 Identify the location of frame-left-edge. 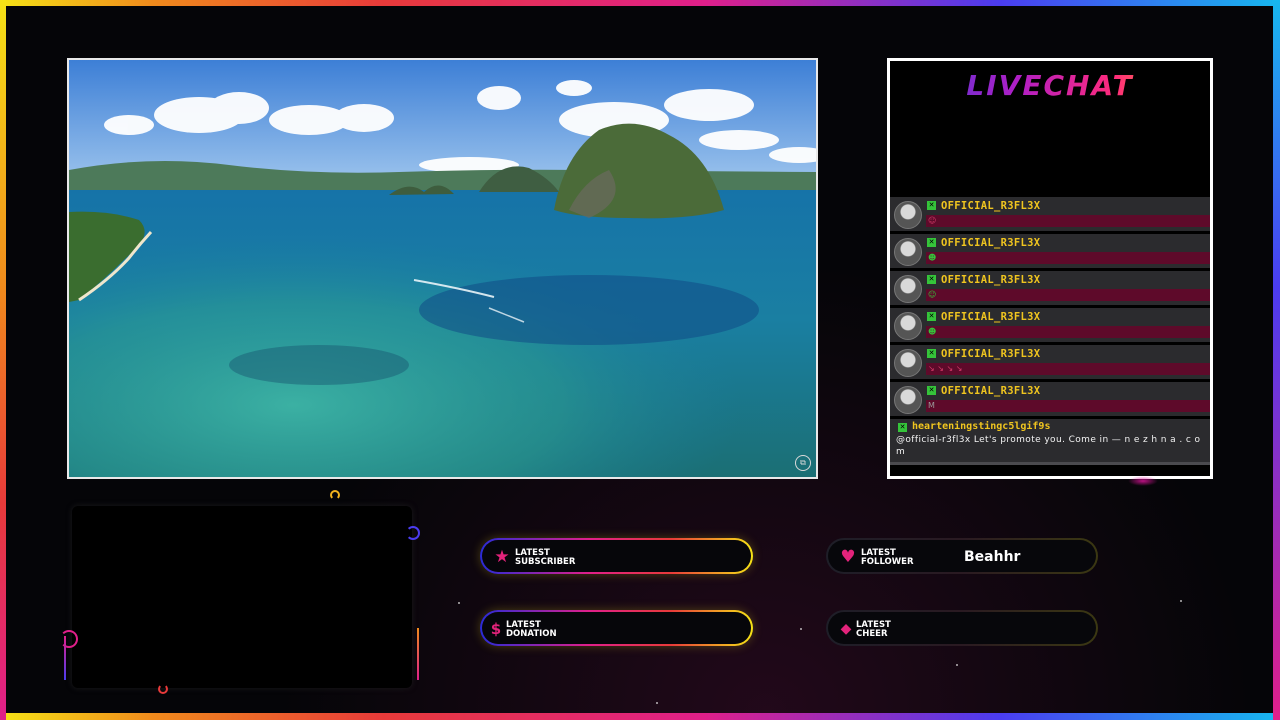
(3, 360).